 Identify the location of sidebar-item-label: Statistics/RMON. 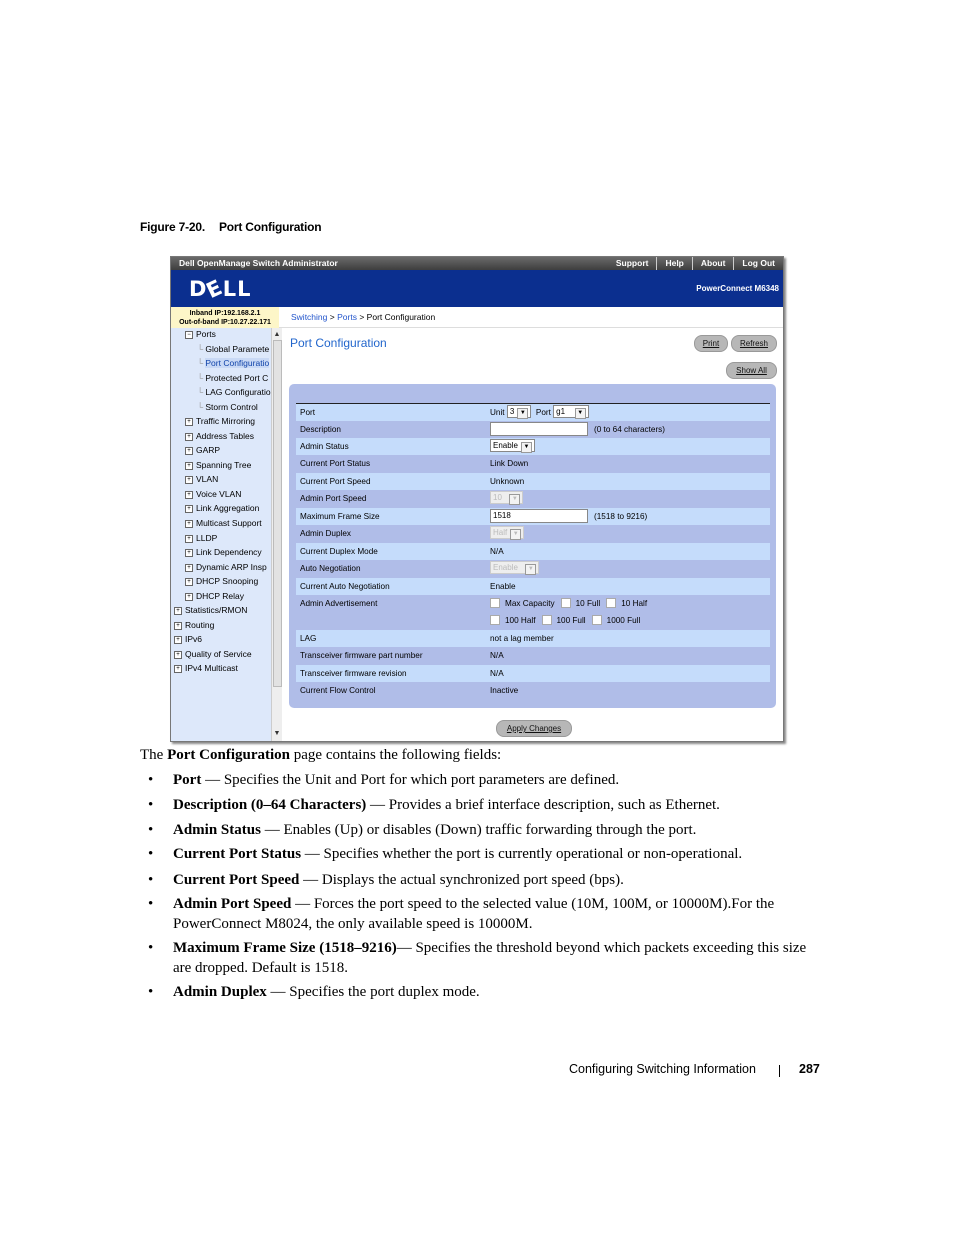
(216, 610).